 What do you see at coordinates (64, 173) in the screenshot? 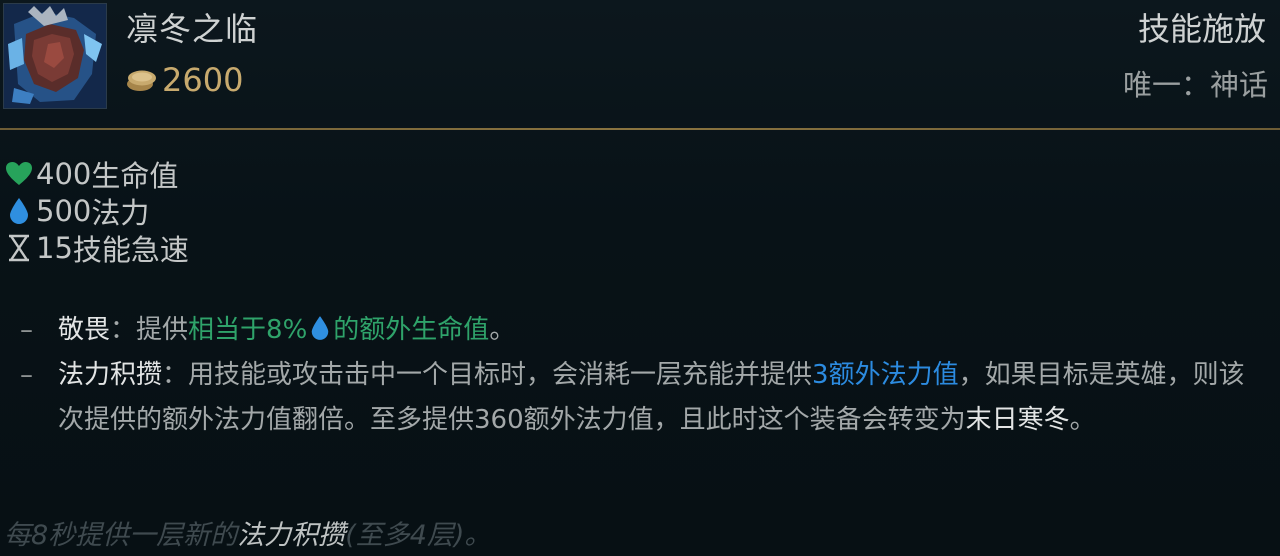
I see `stat-value: 400` at bounding box center [64, 173].